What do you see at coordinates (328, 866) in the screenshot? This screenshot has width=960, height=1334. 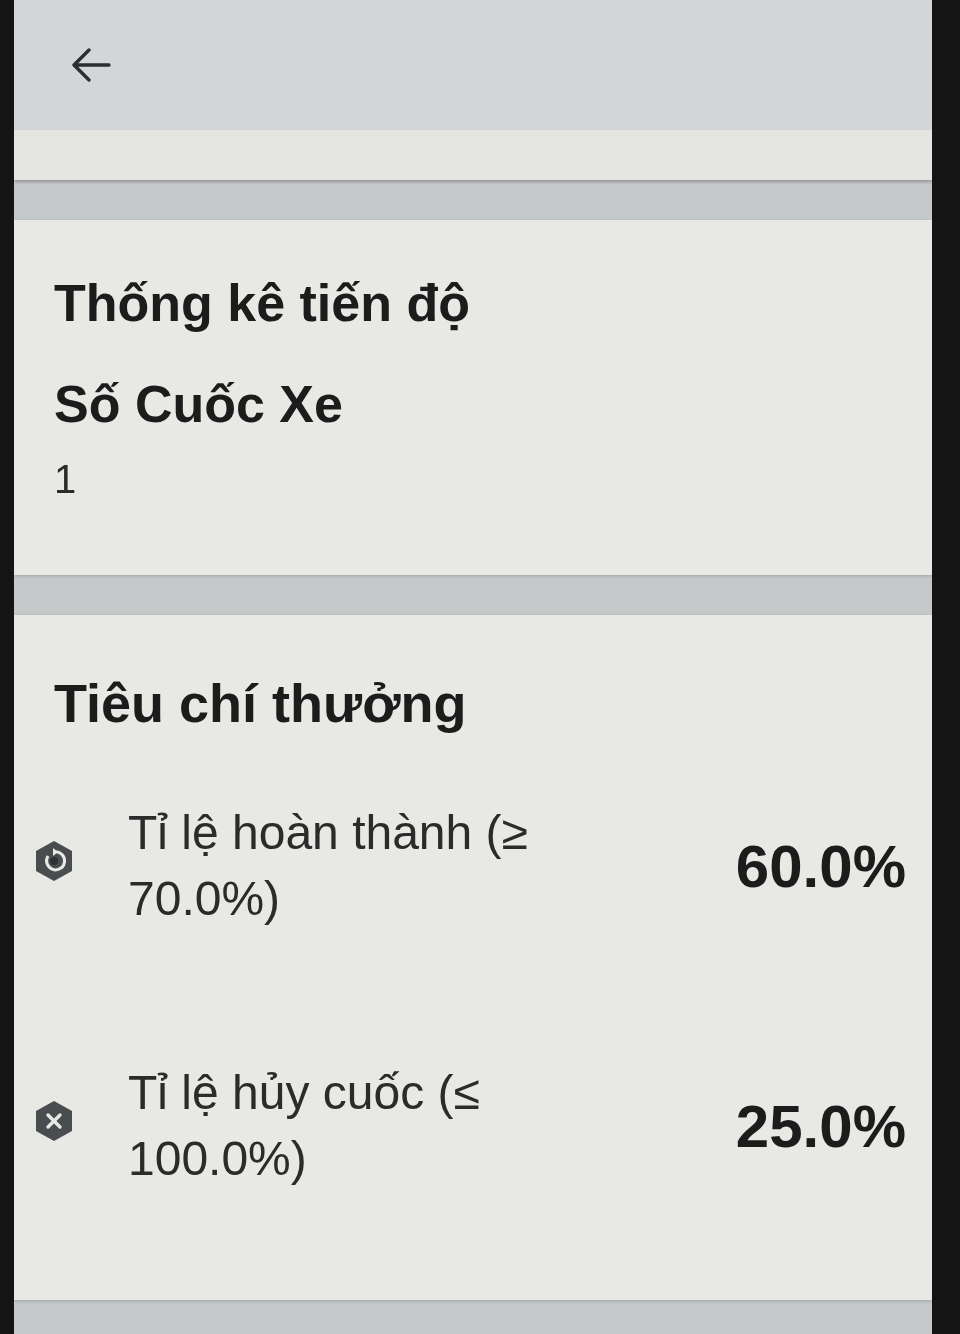 I see `criterion-label: Tỉ lệ hoàn thành (≥ 70.0%)` at bounding box center [328, 866].